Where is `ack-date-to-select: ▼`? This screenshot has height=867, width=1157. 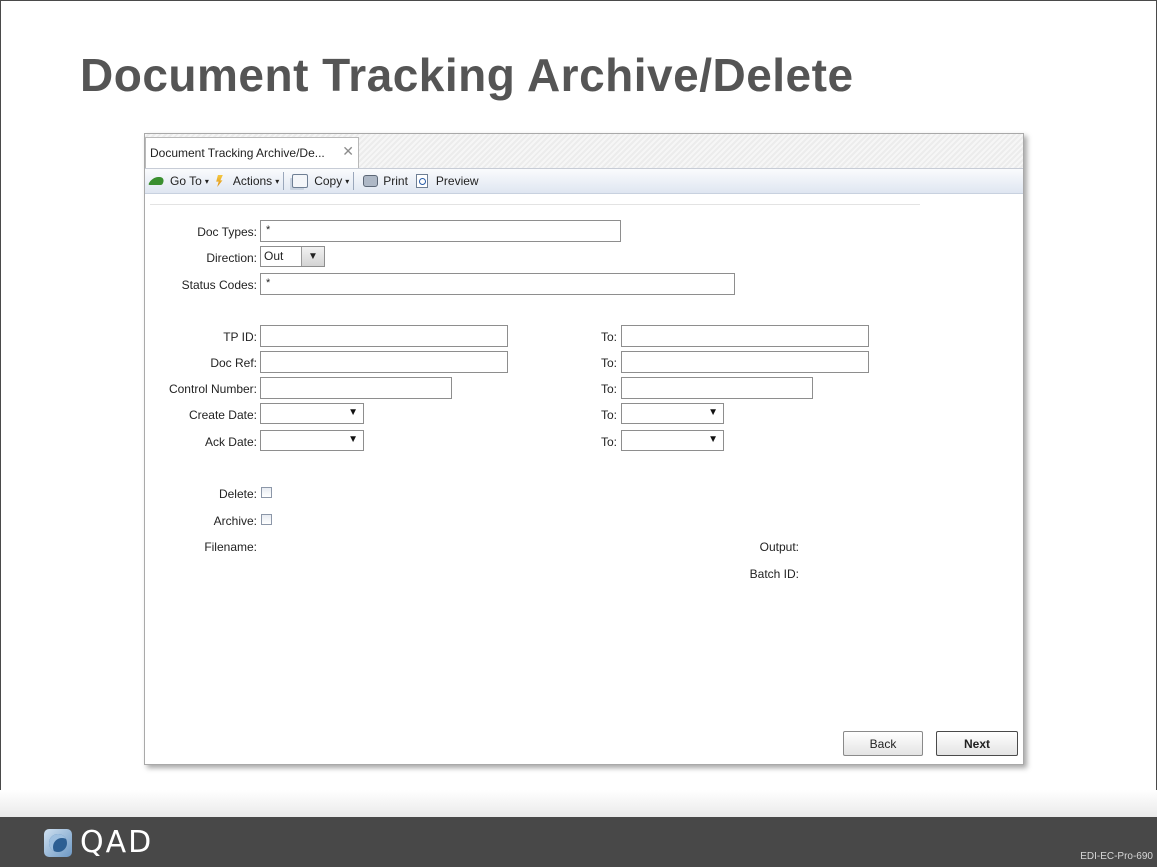 ack-date-to-select: ▼ is located at coordinates (672, 440).